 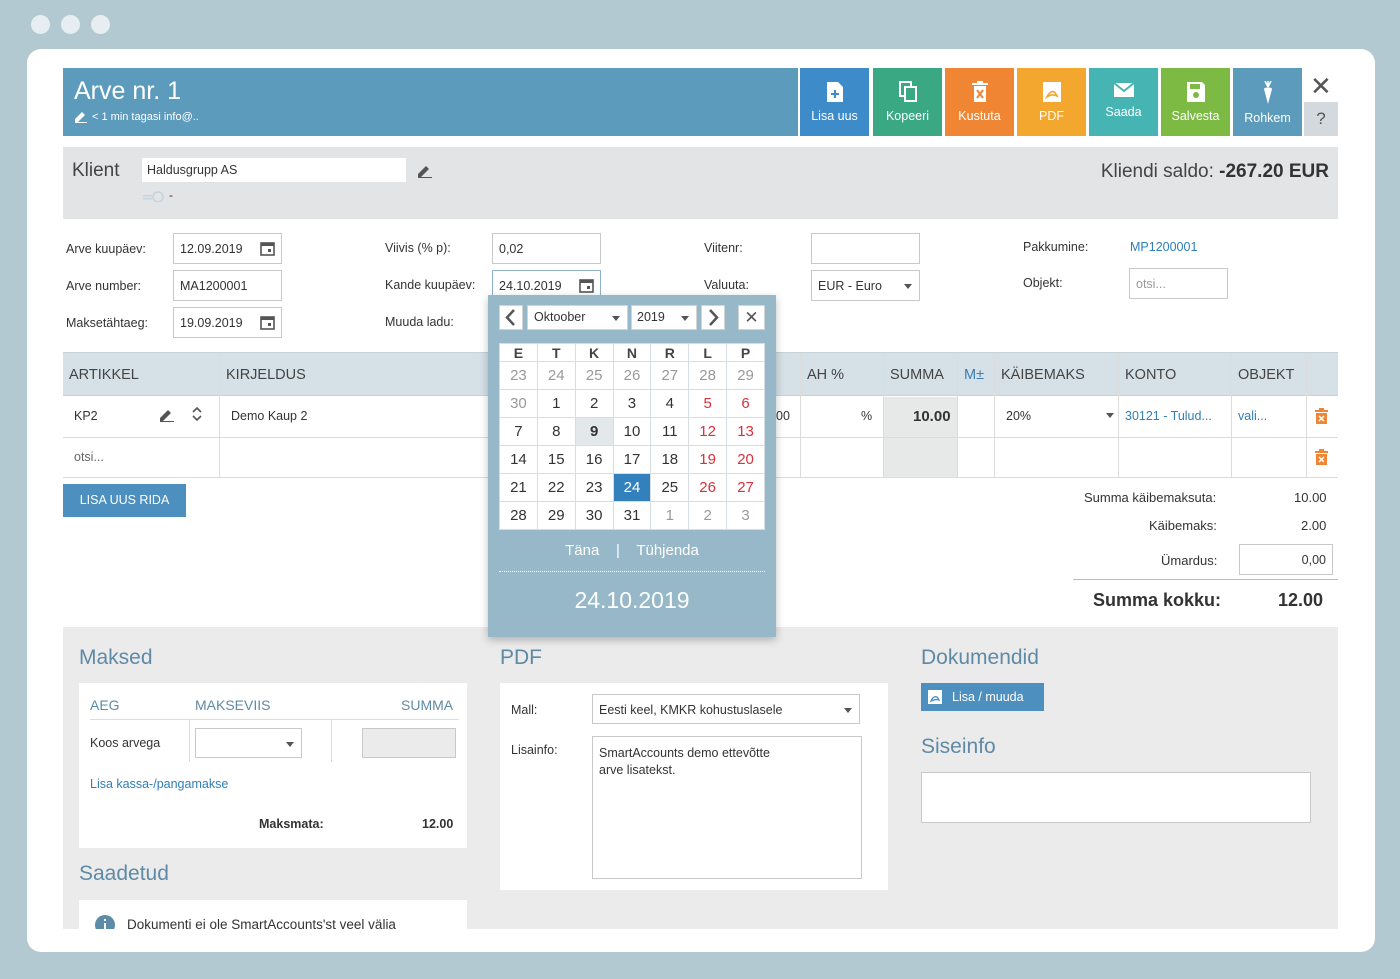 What do you see at coordinates (834, 102) in the screenshot?
I see `add-new-button: Lisa uus` at bounding box center [834, 102].